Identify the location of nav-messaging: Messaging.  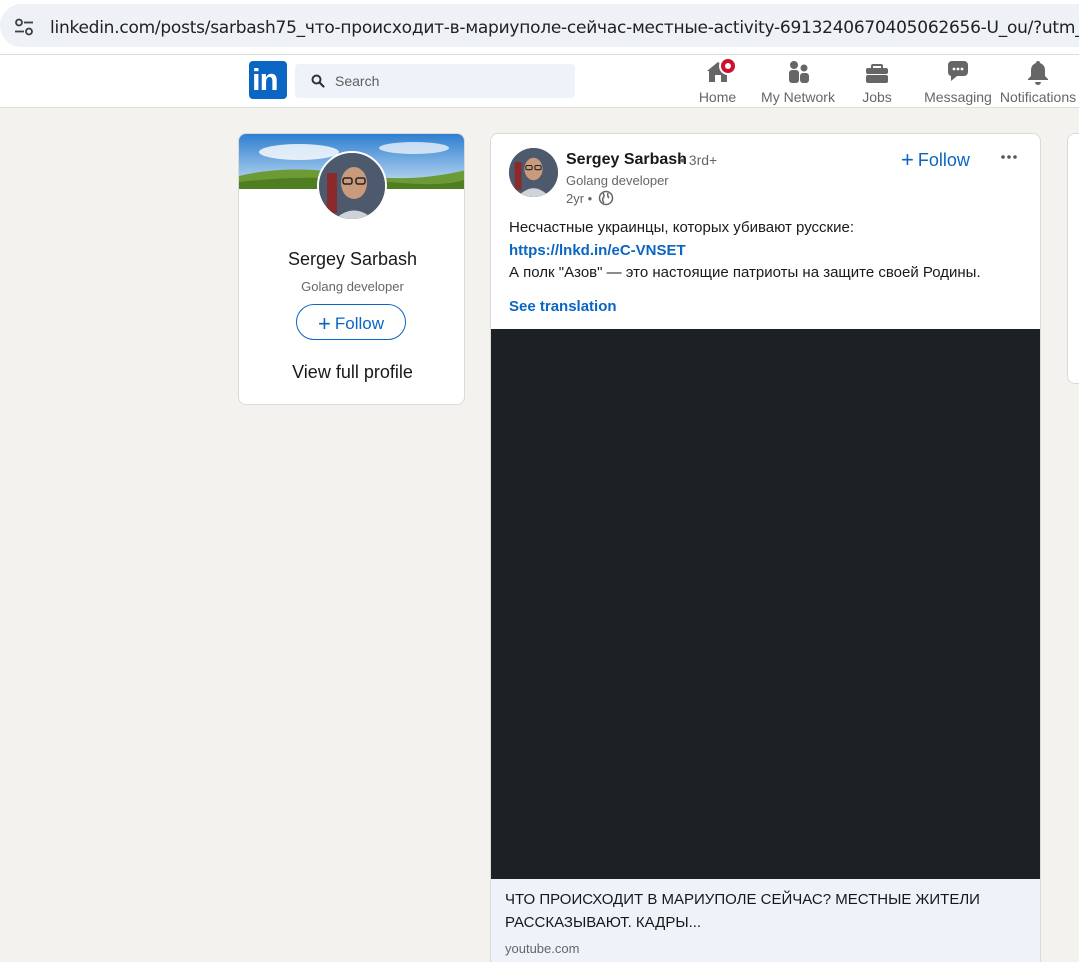
(958, 83).